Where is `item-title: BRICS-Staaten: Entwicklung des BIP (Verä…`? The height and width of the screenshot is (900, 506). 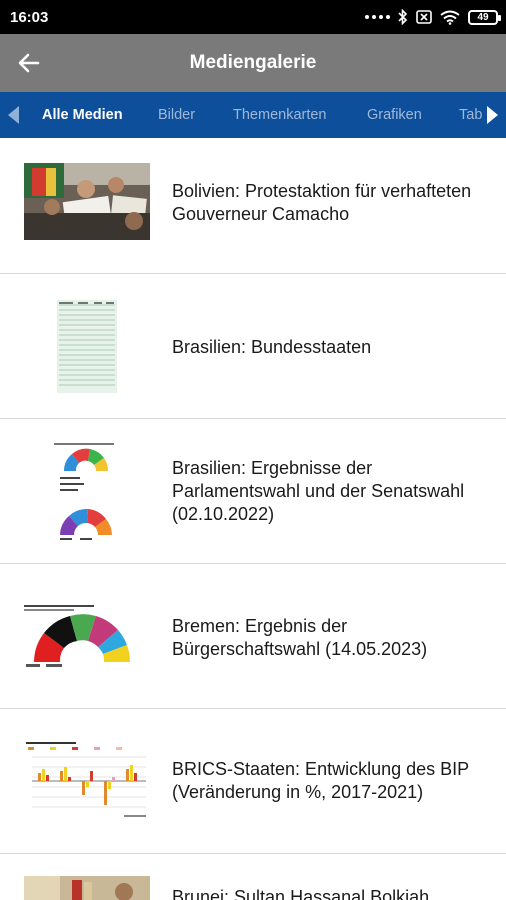
item-title: BRICS-Staaten: Entwicklung des BIP (Verä… is located at coordinates (320, 780).